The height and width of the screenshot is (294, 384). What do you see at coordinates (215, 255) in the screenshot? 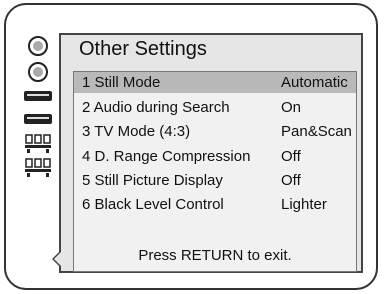
I see `menu-footer-hint: Press RETURN to exit.` at bounding box center [215, 255].